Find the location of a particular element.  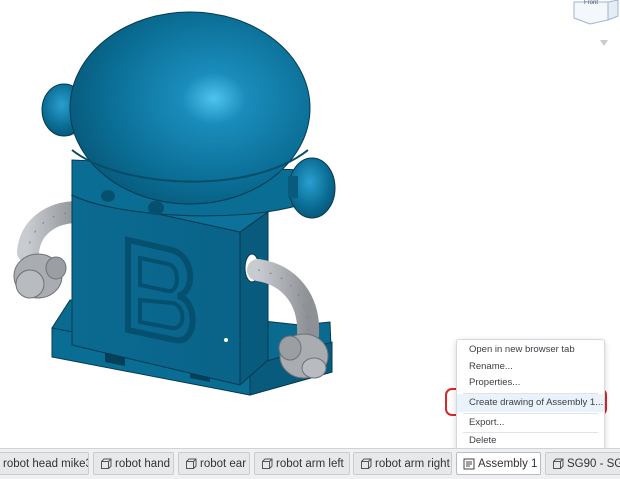

tab-robot-head-mike3: robot head mike3 is located at coordinates (44, 463).